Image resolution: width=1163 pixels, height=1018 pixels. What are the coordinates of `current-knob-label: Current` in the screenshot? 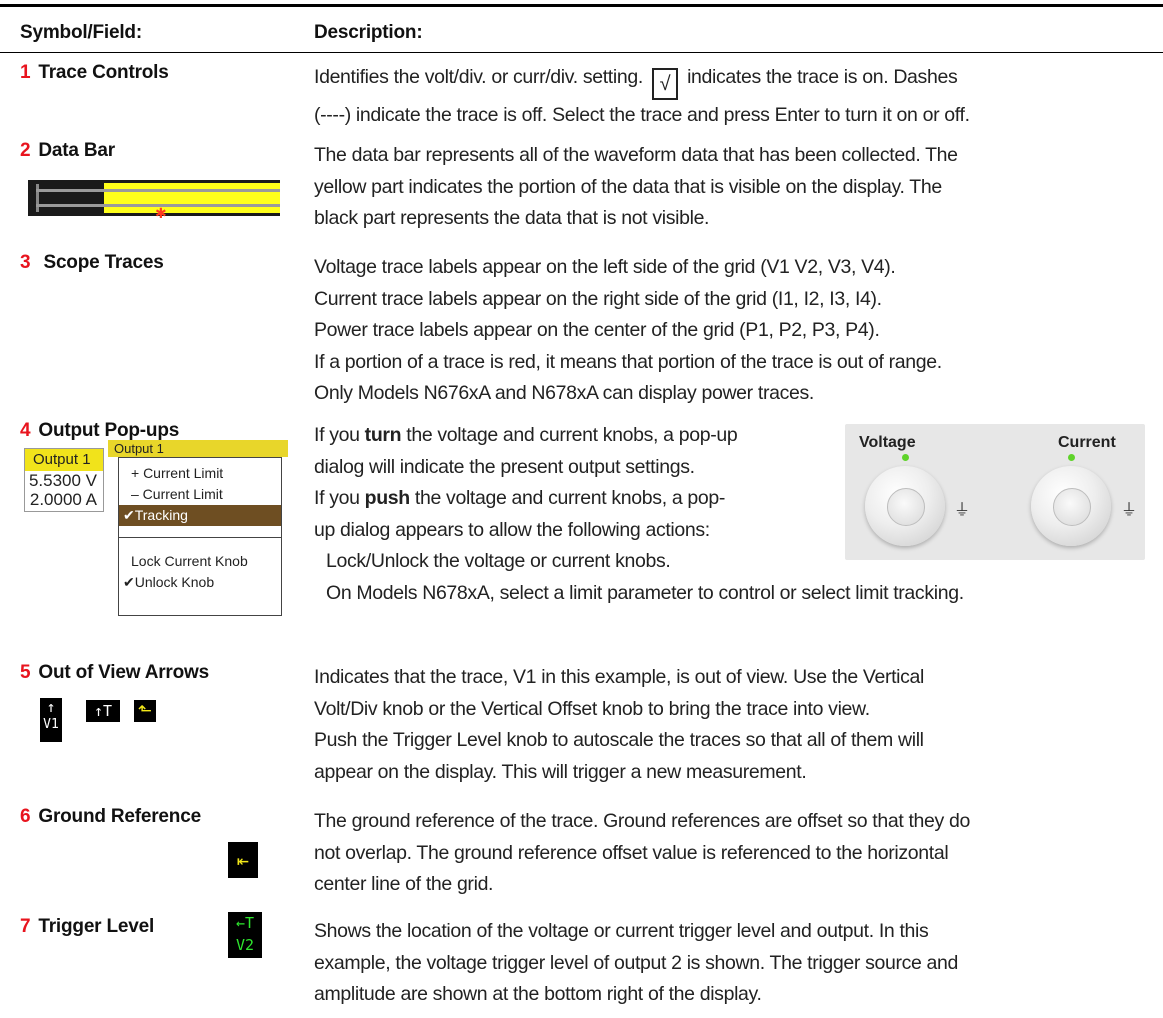 It's located at (1087, 442).